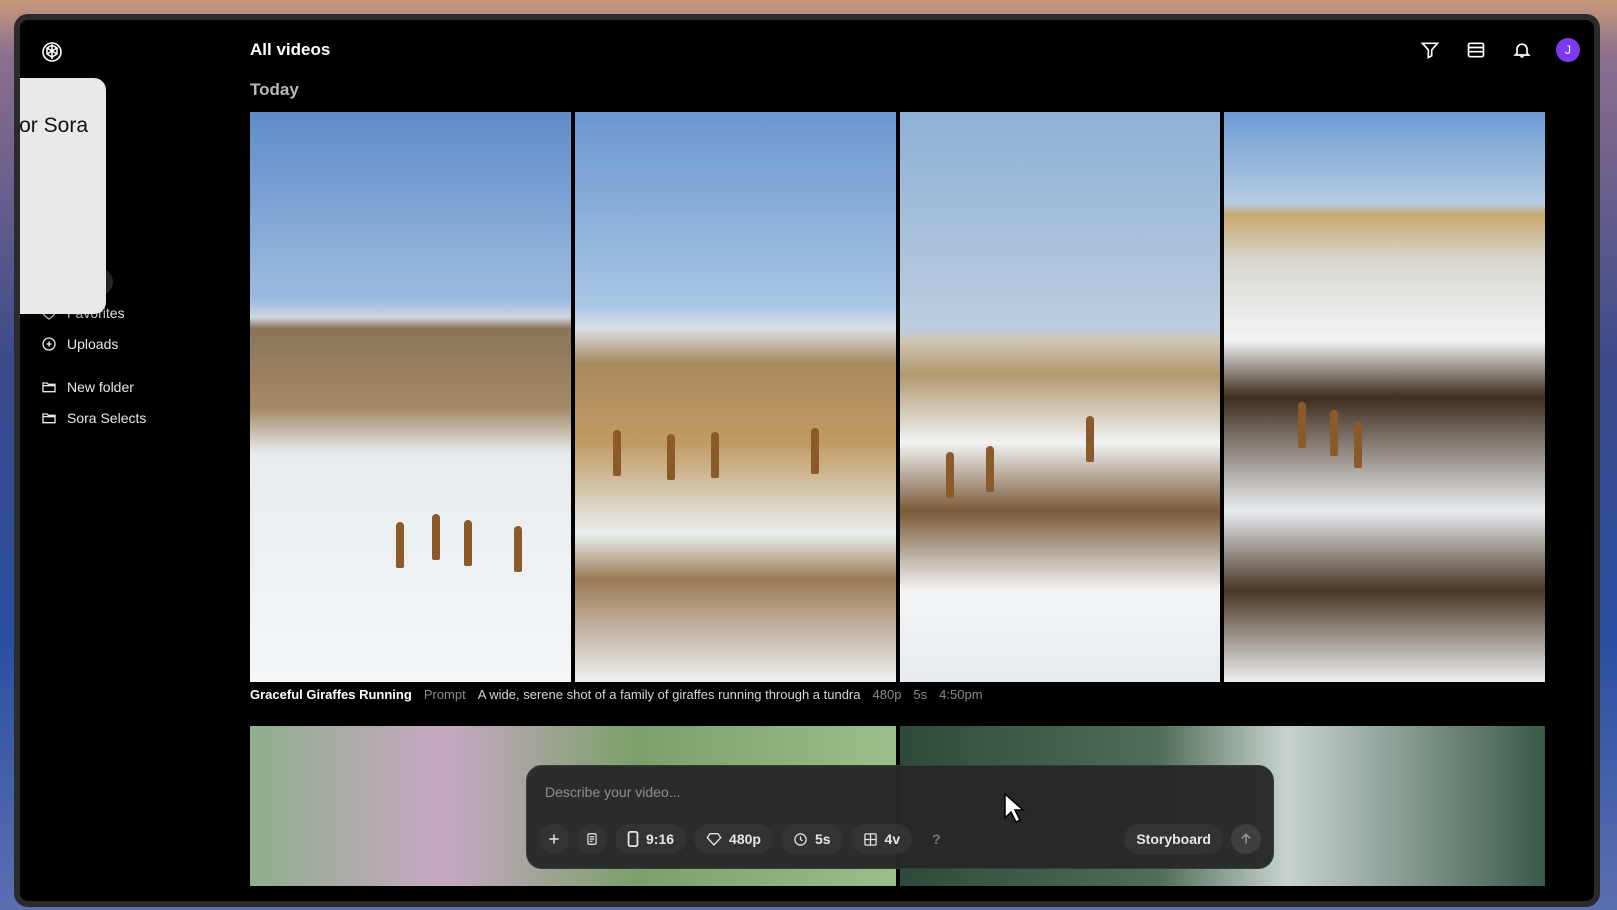  Describe the element at coordinates (714, 839) in the screenshot. I see `diamond-icon` at that location.